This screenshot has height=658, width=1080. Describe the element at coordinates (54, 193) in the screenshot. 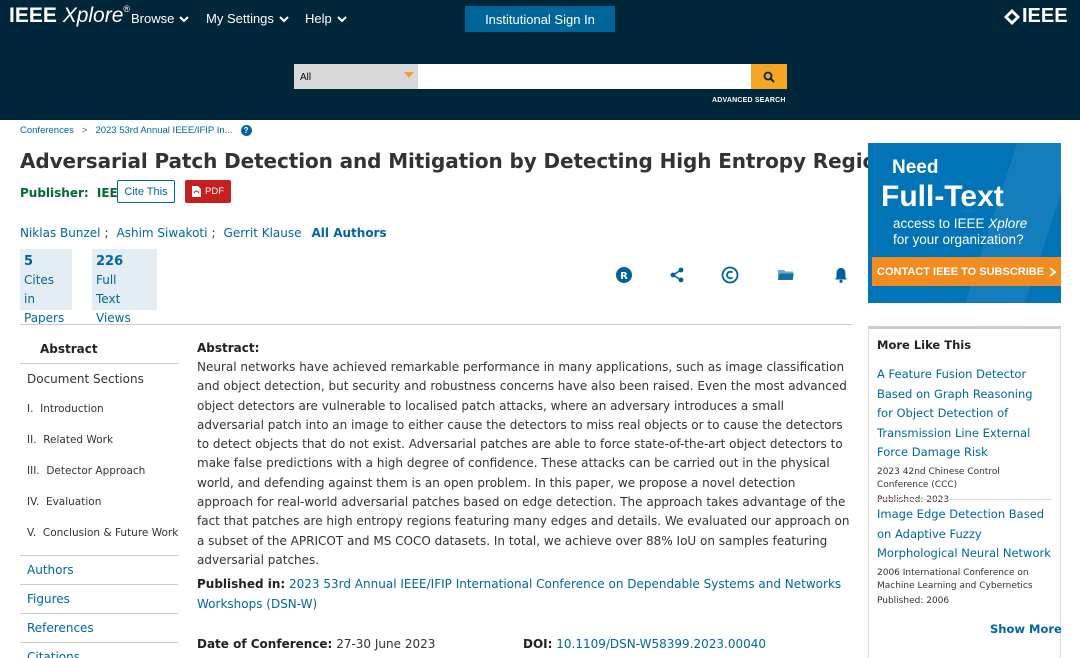

I see `publisher-label: Publisher:` at that location.